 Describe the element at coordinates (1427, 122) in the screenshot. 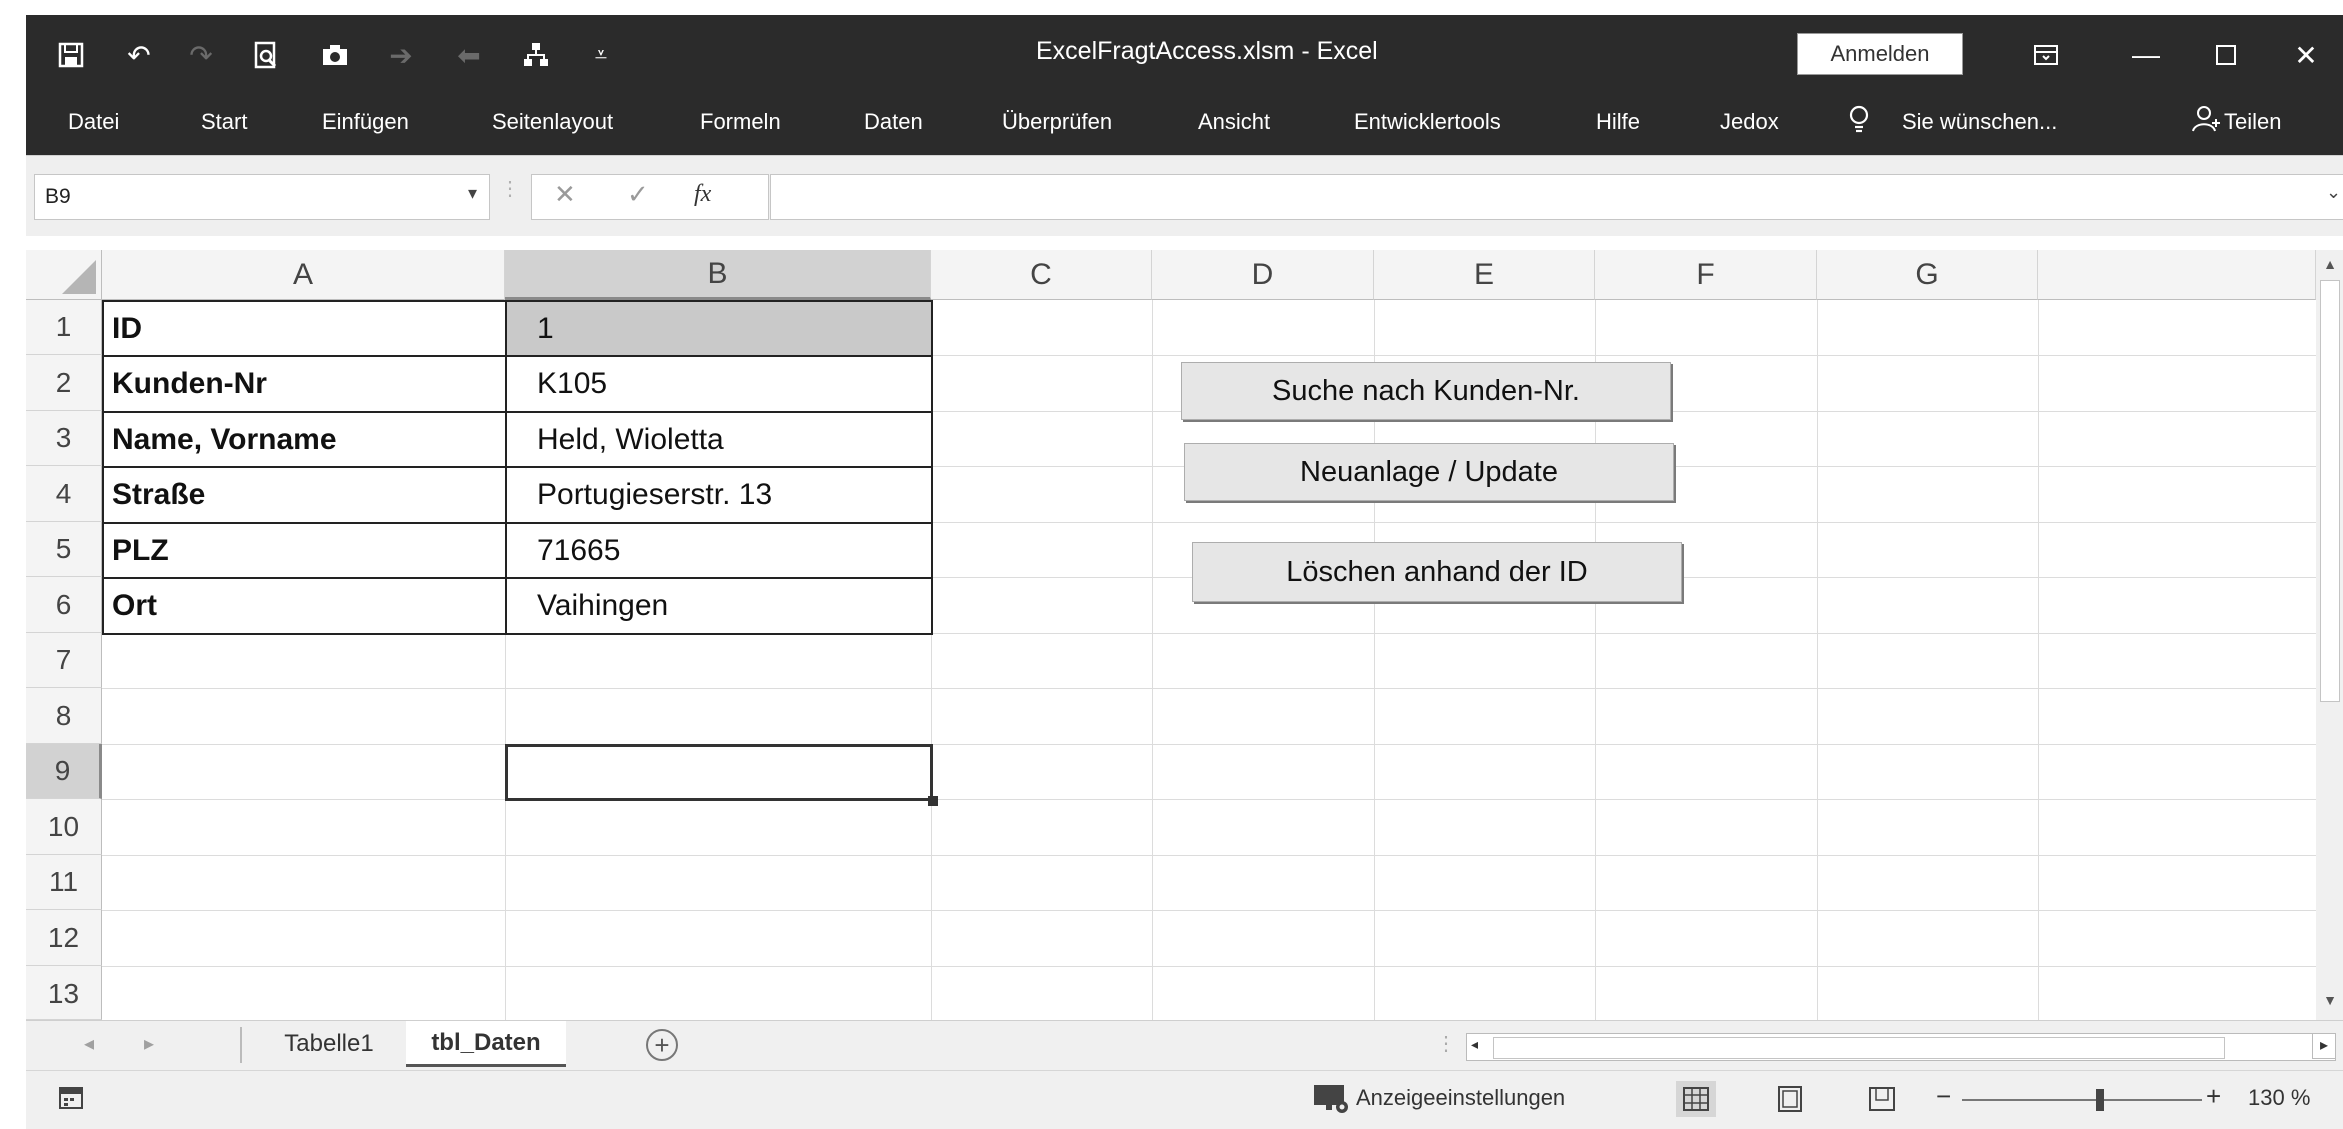

I see `tab-entwicklertools: Entwicklertools` at that location.